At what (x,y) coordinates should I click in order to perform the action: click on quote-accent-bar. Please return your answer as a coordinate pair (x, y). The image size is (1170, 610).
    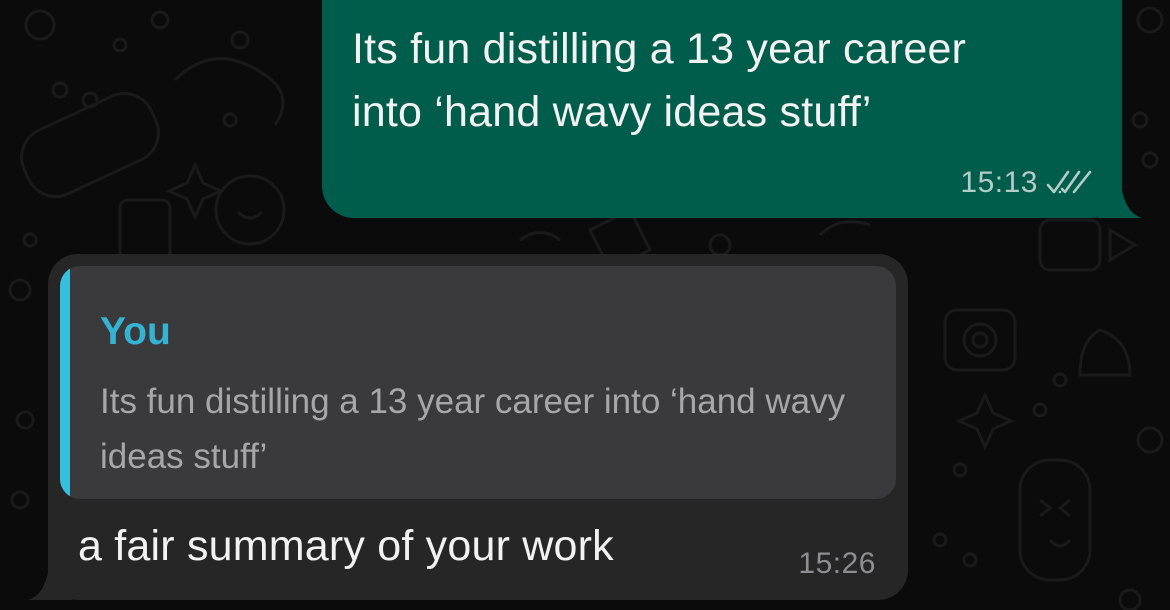
    Looking at the image, I should click on (65, 382).